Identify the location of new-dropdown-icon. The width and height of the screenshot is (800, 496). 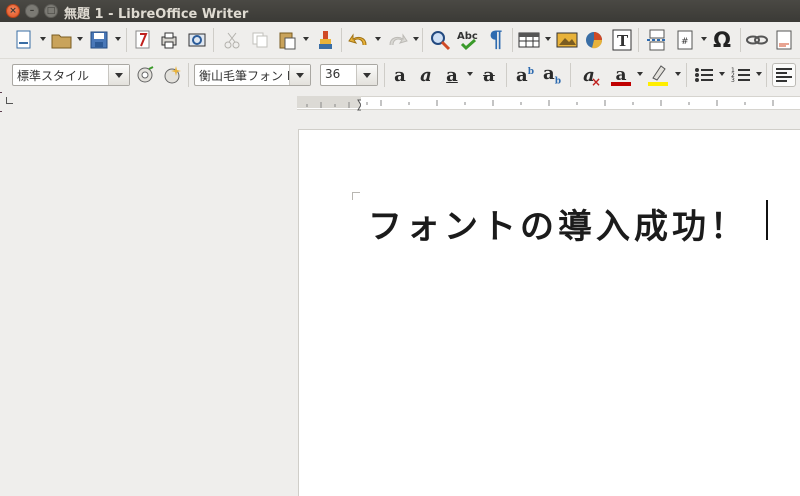
(43, 39).